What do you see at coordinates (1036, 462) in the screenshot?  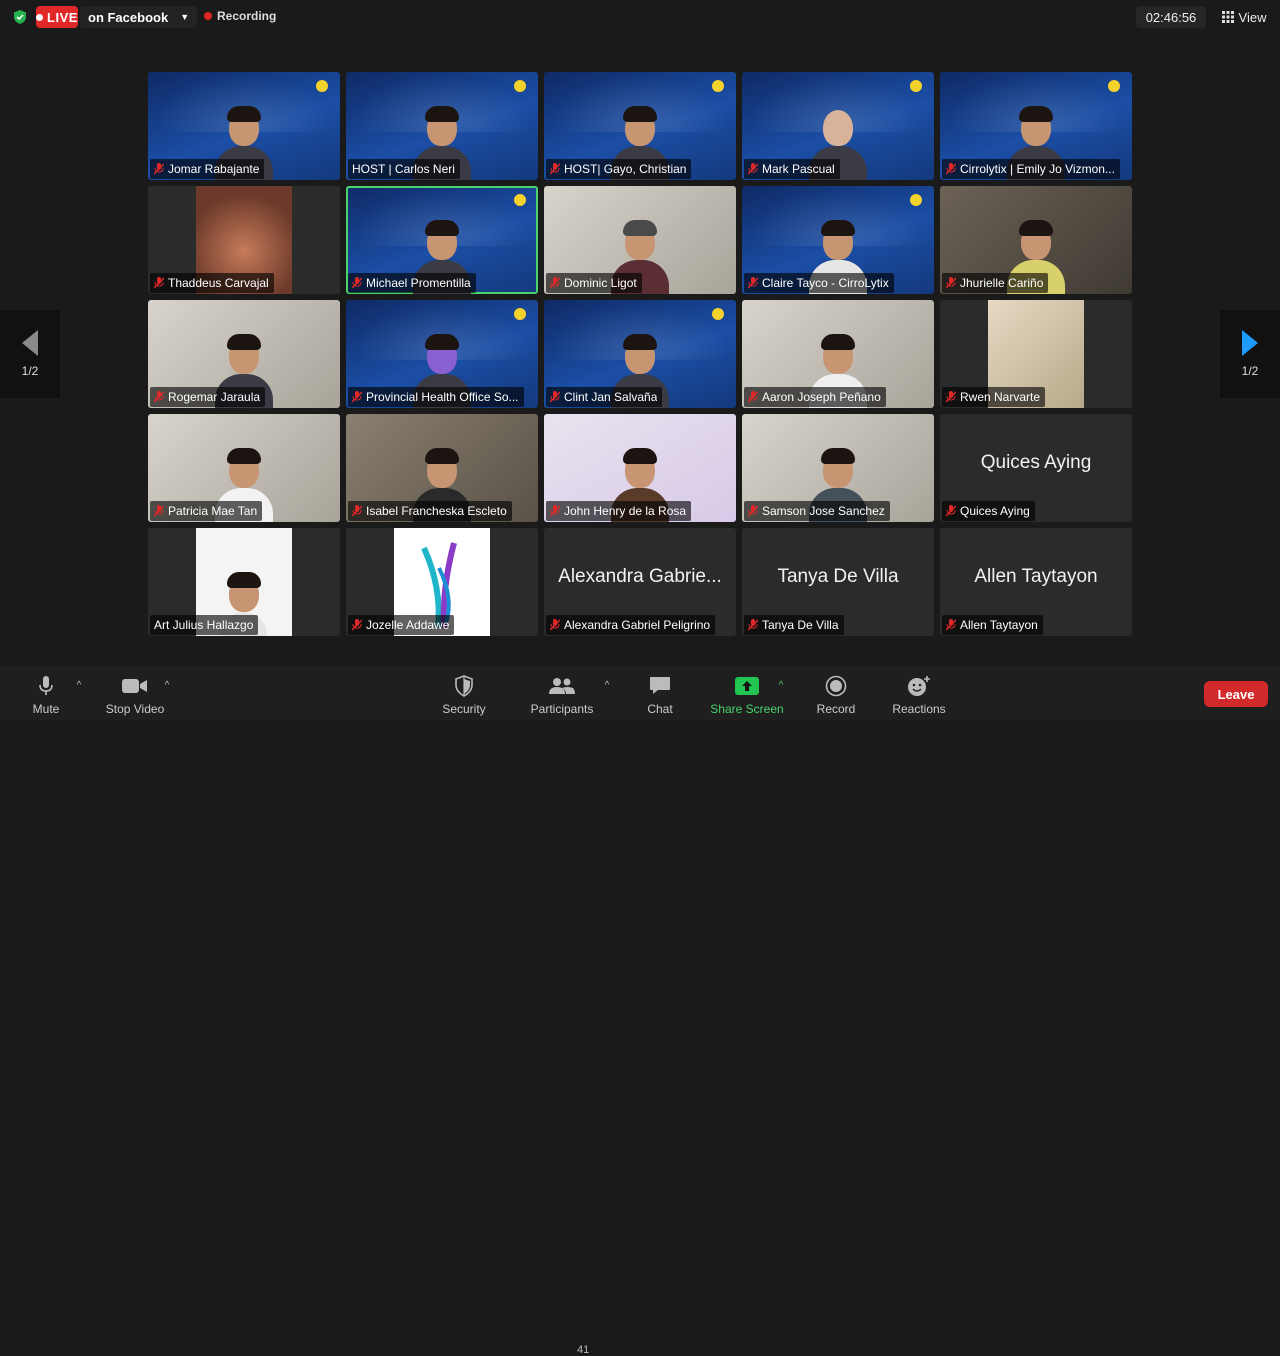 I see `participant-display-name: Quices Aying` at bounding box center [1036, 462].